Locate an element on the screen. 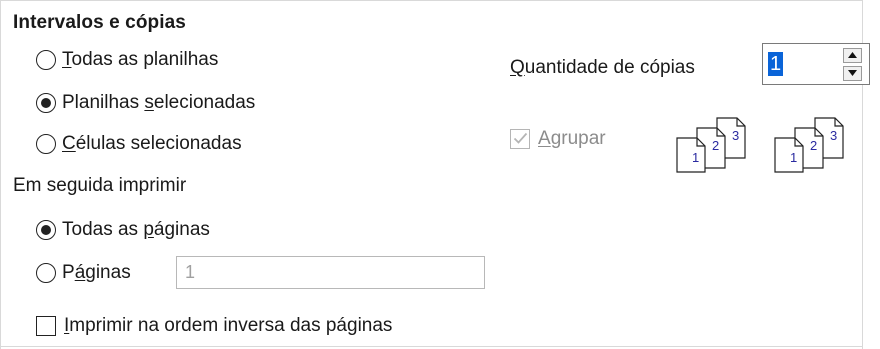 Image resolution: width=880 pixels, height=349 pixels. radio-all-sheets: Todas as planilhas is located at coordinates (127, 60).